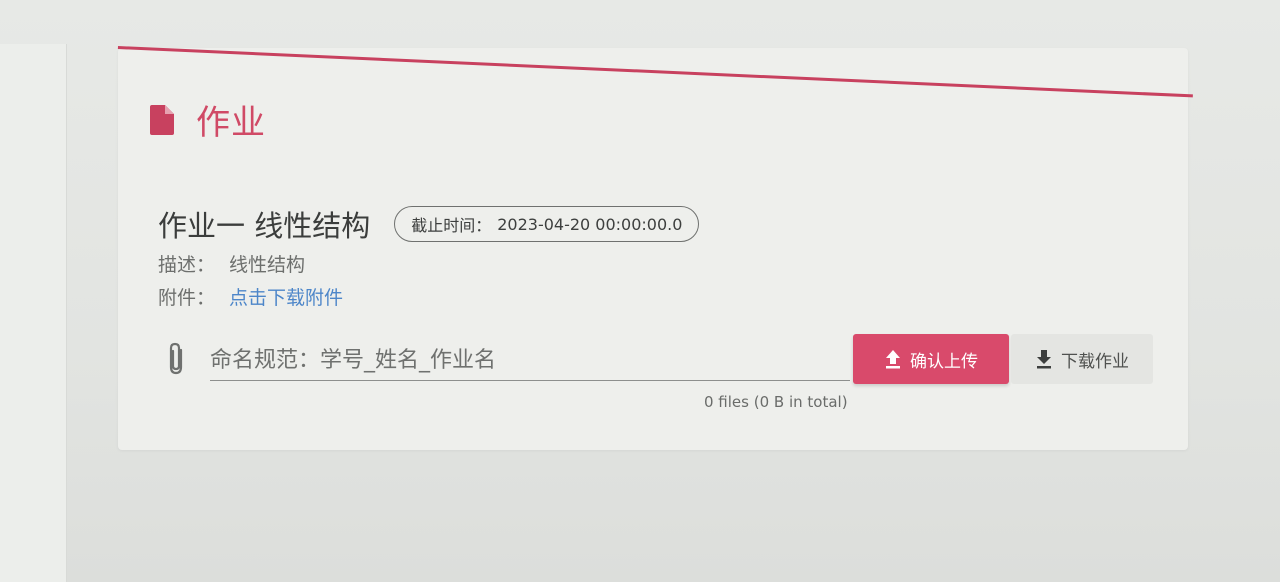  I want to click on description-label: 描述：, so click(187, 265).